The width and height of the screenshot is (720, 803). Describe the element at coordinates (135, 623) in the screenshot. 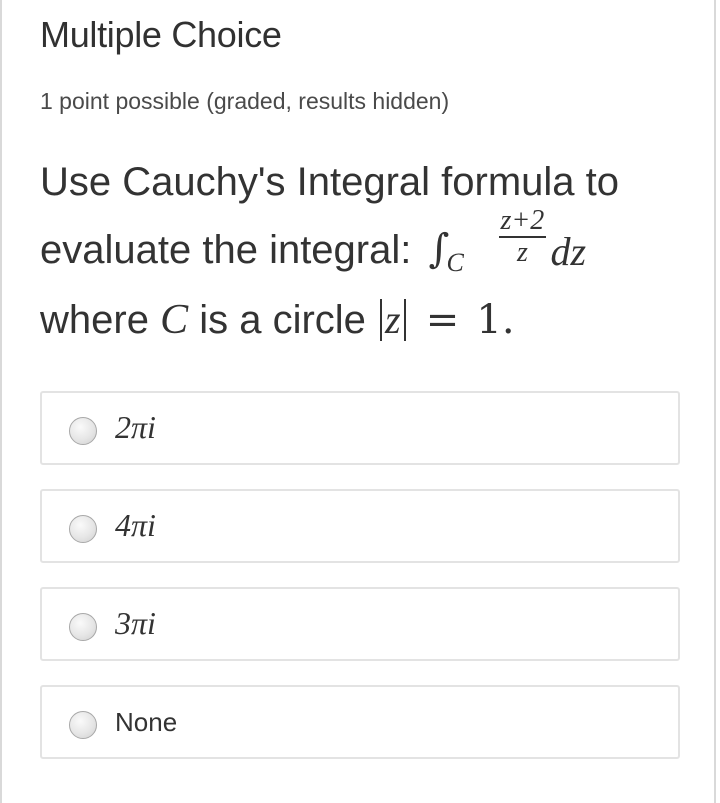

I see `choice-label: 3πi` at that location.